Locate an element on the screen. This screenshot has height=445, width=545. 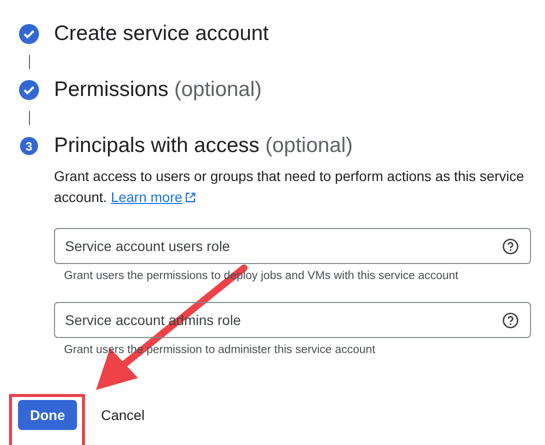
done-button: Done is located at coordinates (47, 415).